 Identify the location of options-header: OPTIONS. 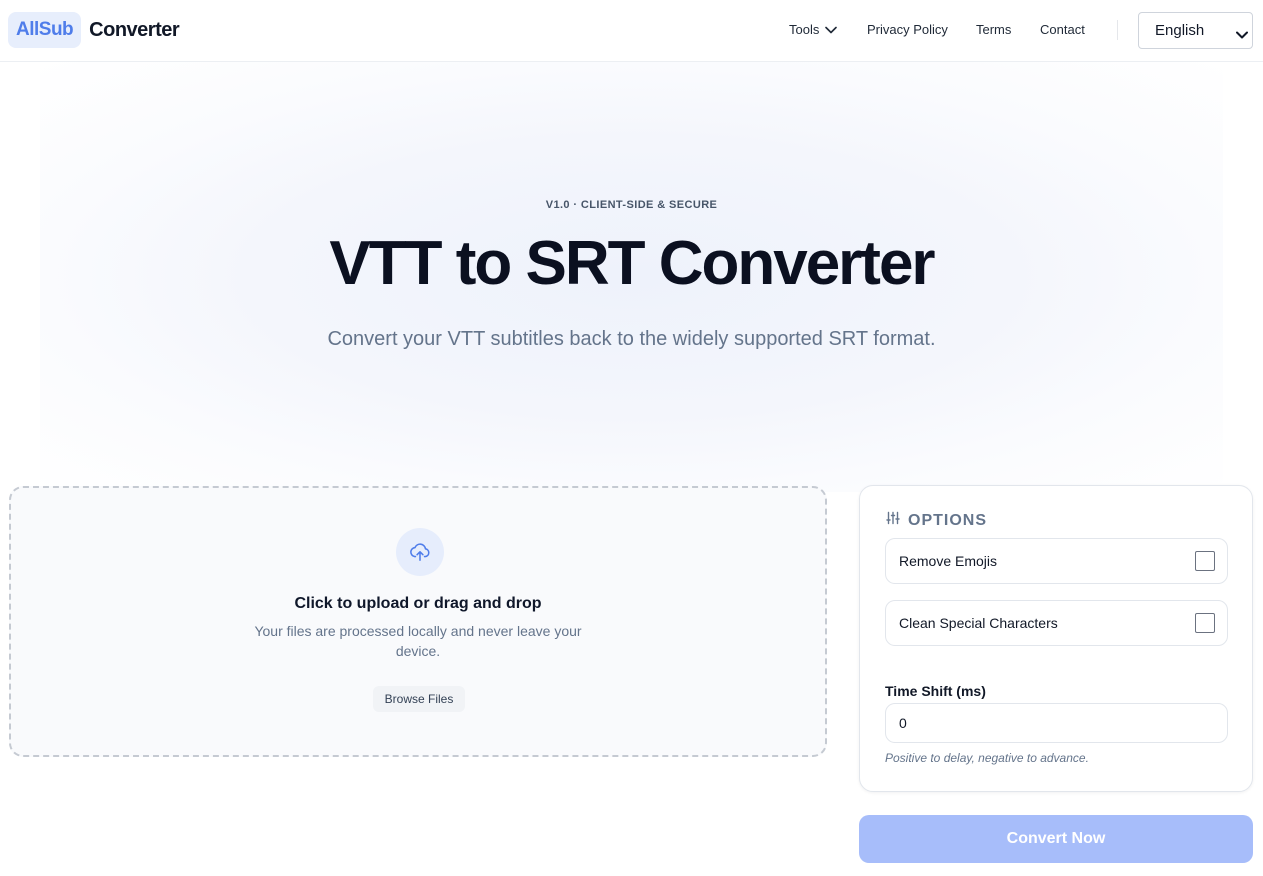
(936, 520).